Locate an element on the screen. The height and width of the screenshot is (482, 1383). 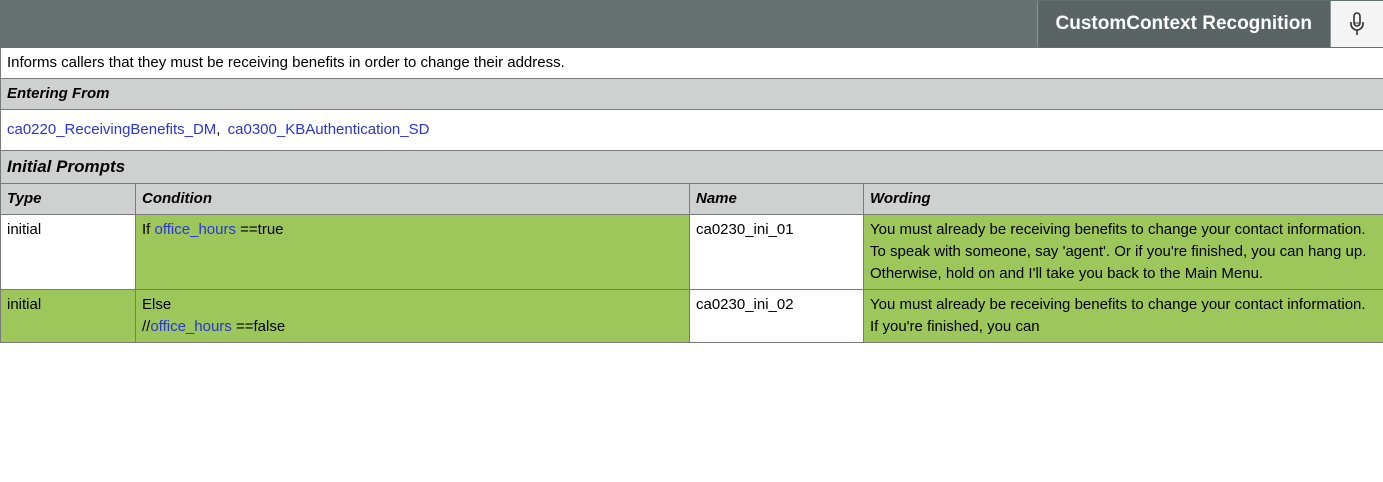
condition-text: If is located at coordinates (148, 229).